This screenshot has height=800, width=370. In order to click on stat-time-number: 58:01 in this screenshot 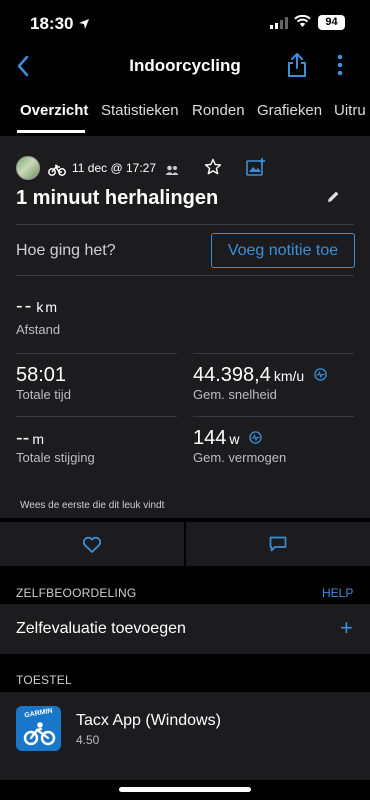, I will do `click(41, 375)`.